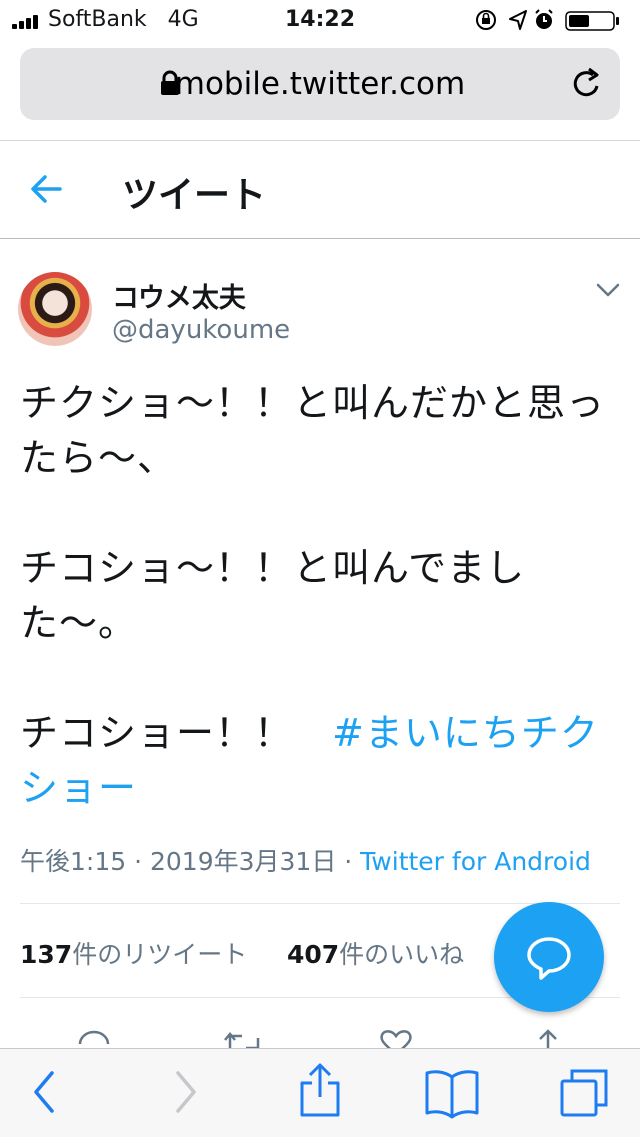  I want to click on retweet-label: 件のリツイート, so click(160, 954).